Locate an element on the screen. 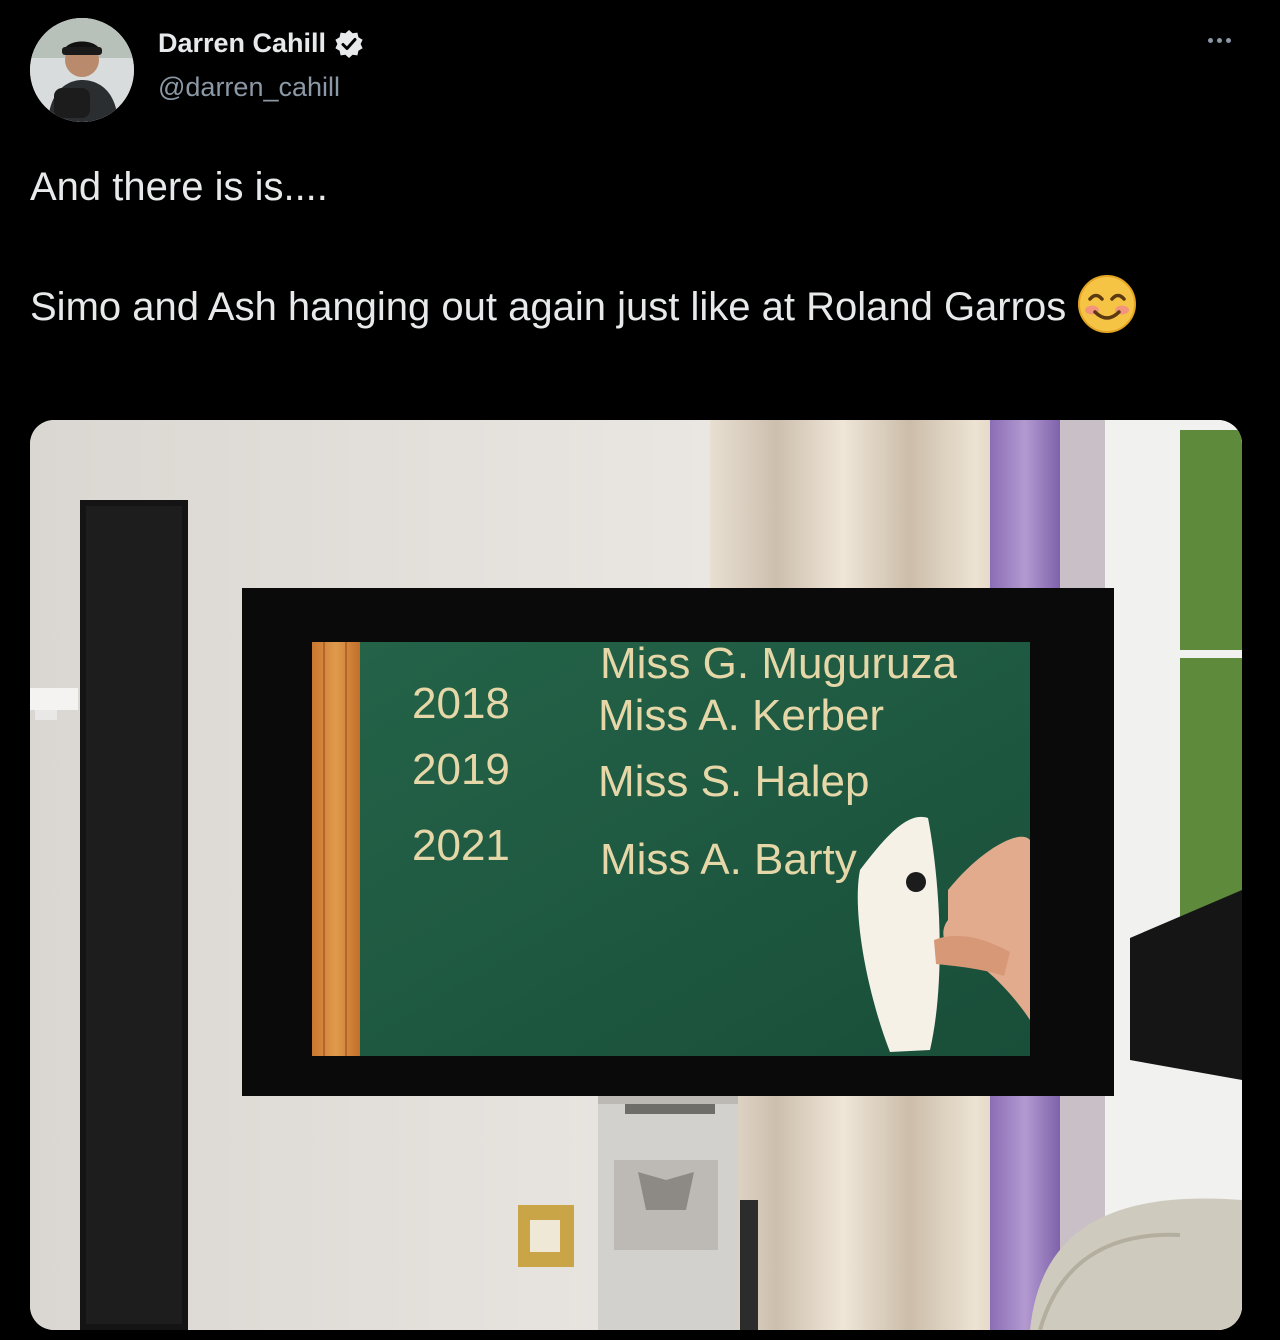 The image size is (1280, 1340). avatar is located at coordinates (82, 70).